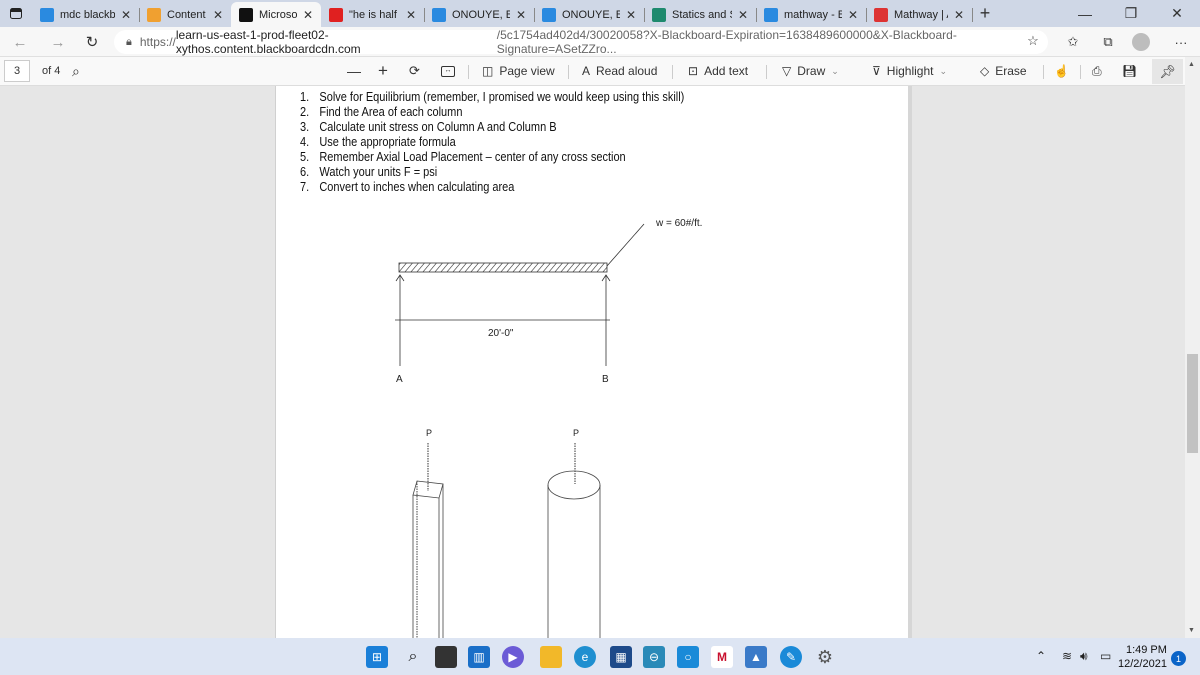  I want to click on clock: 1:49 PM 12/2/2021, so click(1142, 657).